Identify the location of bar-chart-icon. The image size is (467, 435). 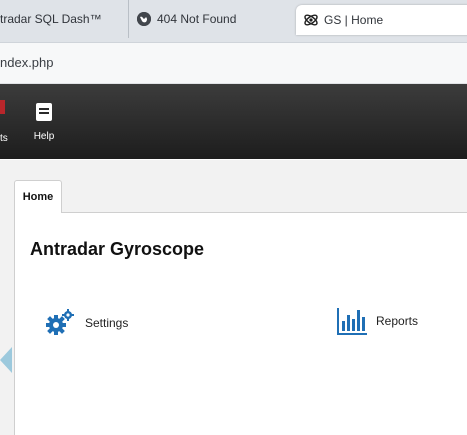
(352, 321).